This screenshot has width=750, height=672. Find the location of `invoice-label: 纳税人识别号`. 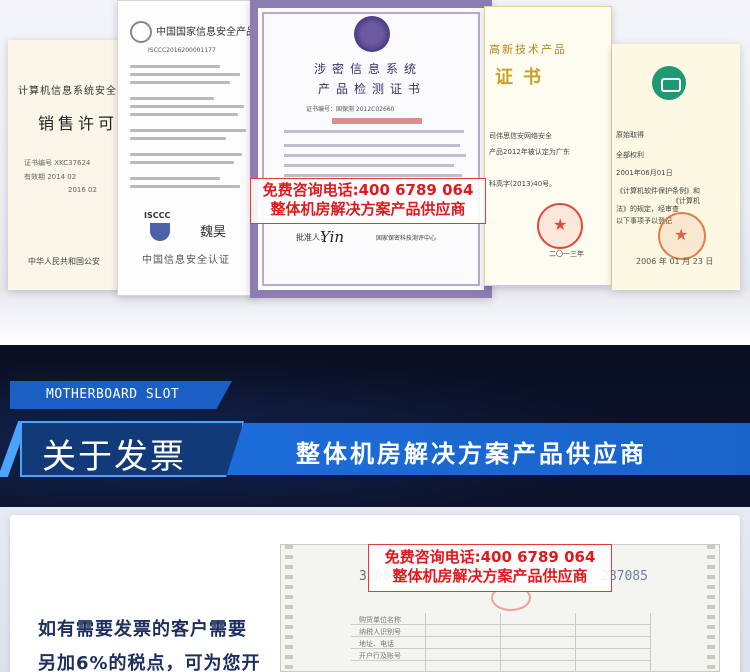

invoice-label: 纳税人识别号 is located at coordinates (380, 632).